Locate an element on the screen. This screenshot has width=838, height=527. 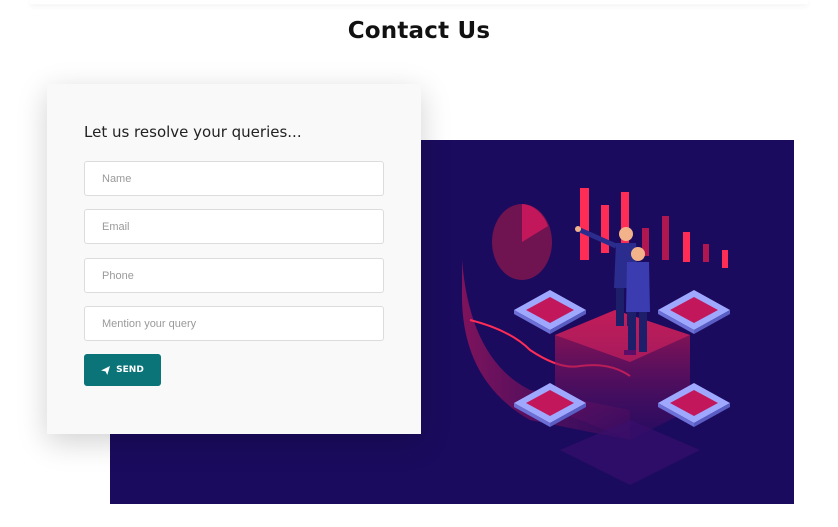
send-label: SEND is located at coordinates (130, 370).